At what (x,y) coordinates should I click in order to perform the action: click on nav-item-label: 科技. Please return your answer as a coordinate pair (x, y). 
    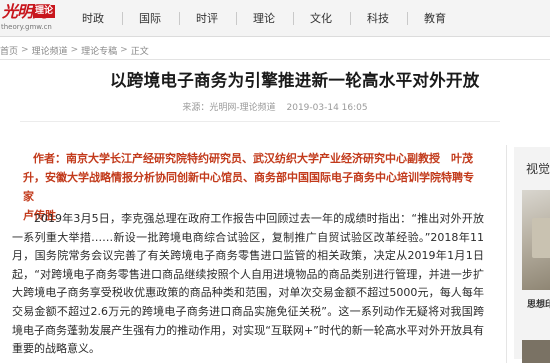
    Looking at the image, I should click on (378, 18).